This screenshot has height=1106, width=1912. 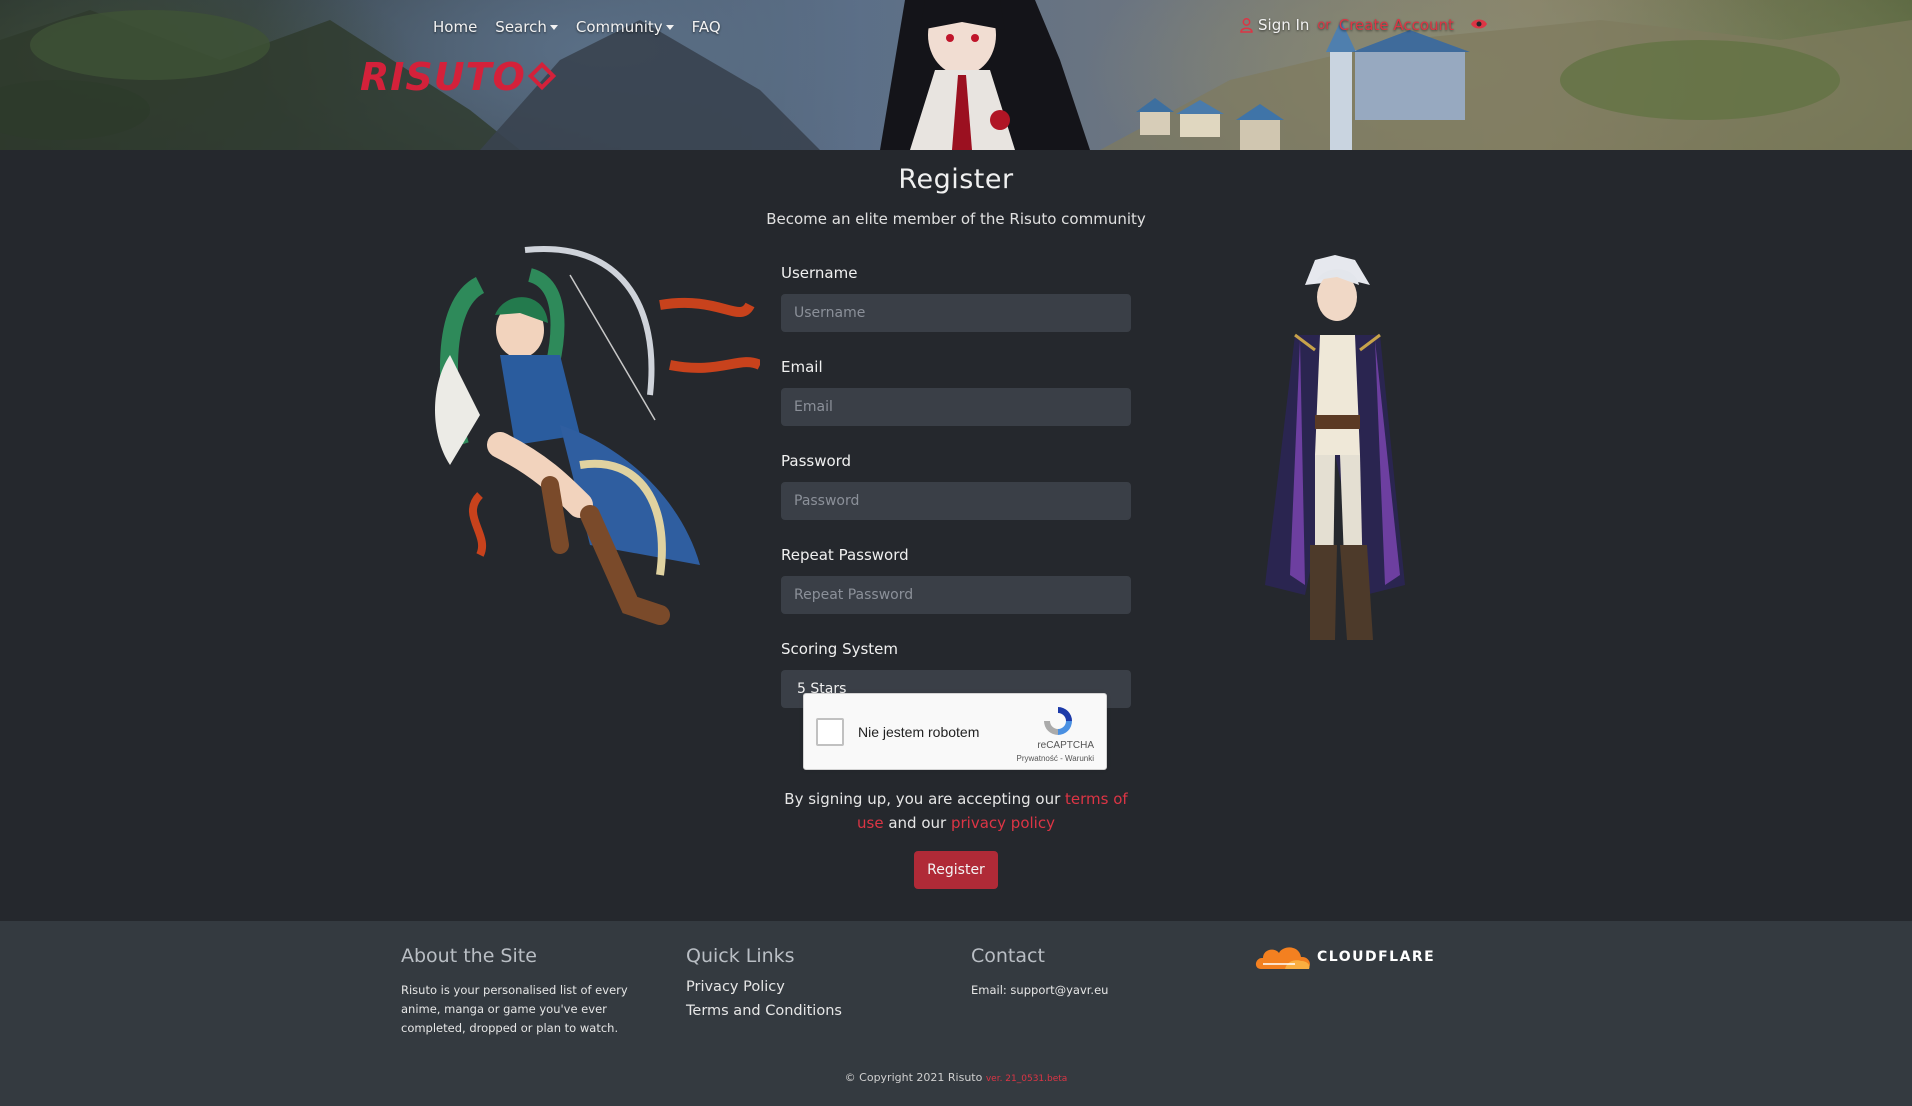 I want to click on footer-contact: Contact Email: support@yavr.eu, so click(x=1091, y=972).